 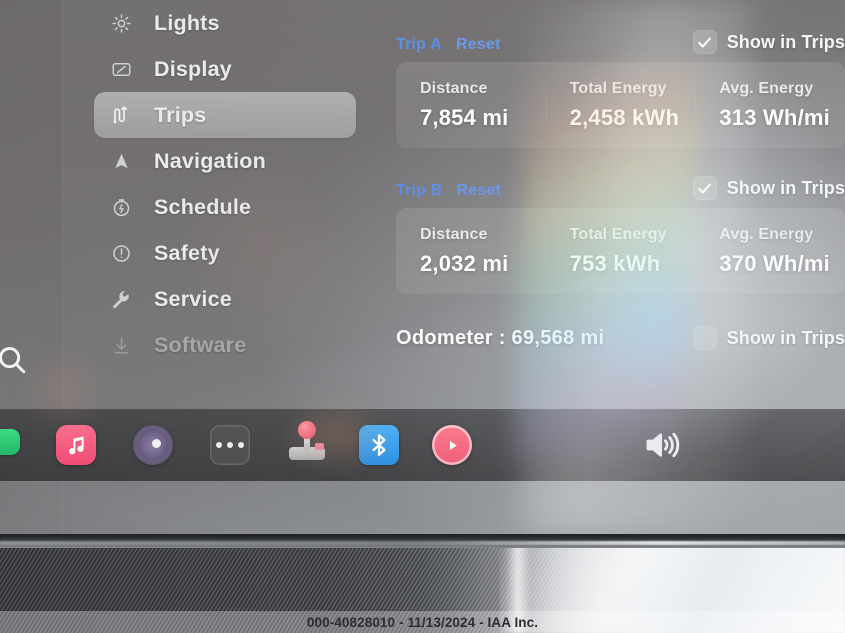 I want to click on sidebar-item-display: Display, so click(x=225, y=69).